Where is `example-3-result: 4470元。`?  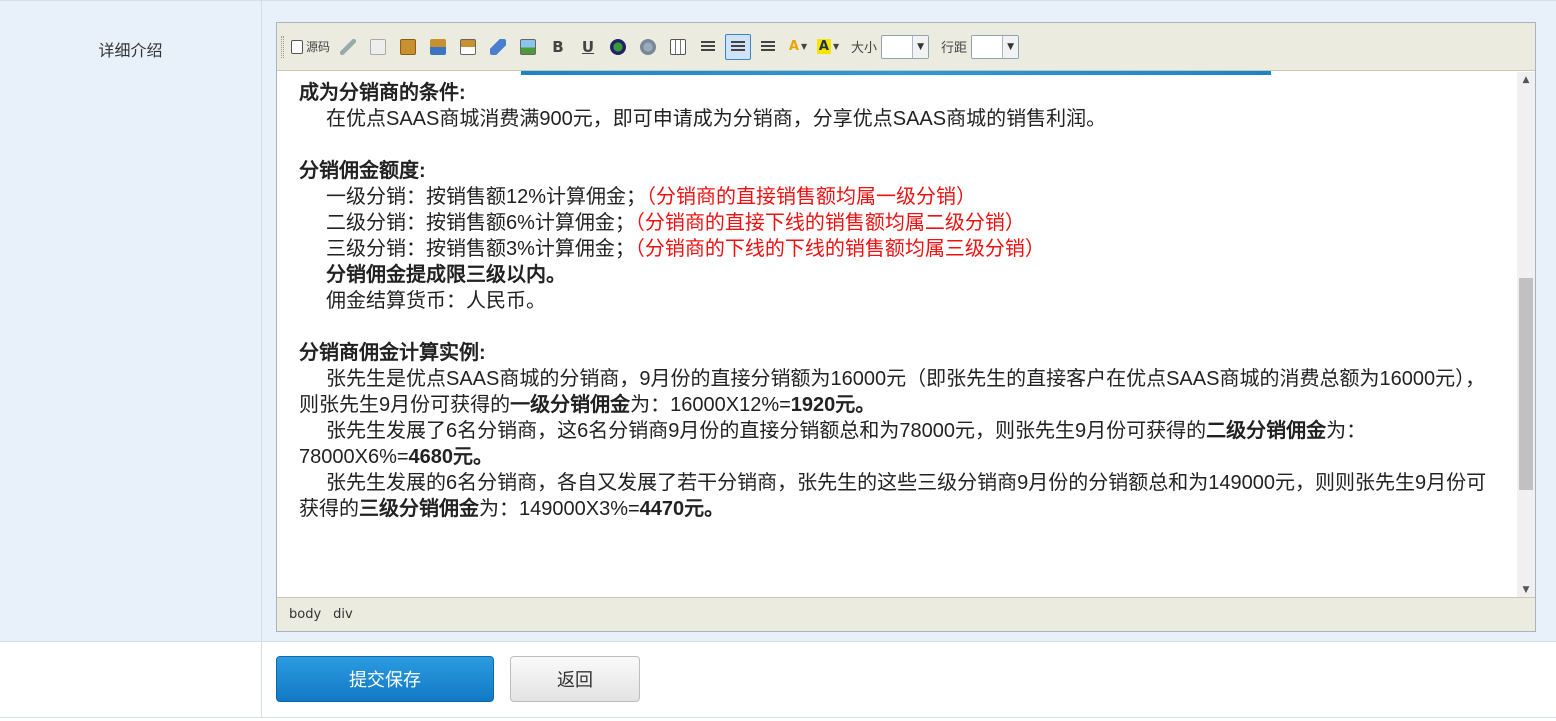 example-3-result: 4470元。 is located at coordinates (682, 509).